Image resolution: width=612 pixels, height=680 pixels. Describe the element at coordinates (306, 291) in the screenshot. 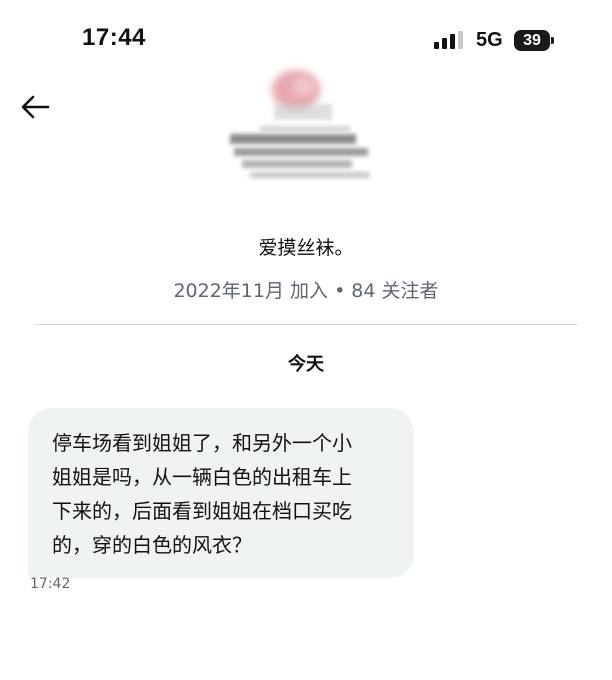

I see `profile-meta: 2022年11月 加入 • 84 关注者` at that location.